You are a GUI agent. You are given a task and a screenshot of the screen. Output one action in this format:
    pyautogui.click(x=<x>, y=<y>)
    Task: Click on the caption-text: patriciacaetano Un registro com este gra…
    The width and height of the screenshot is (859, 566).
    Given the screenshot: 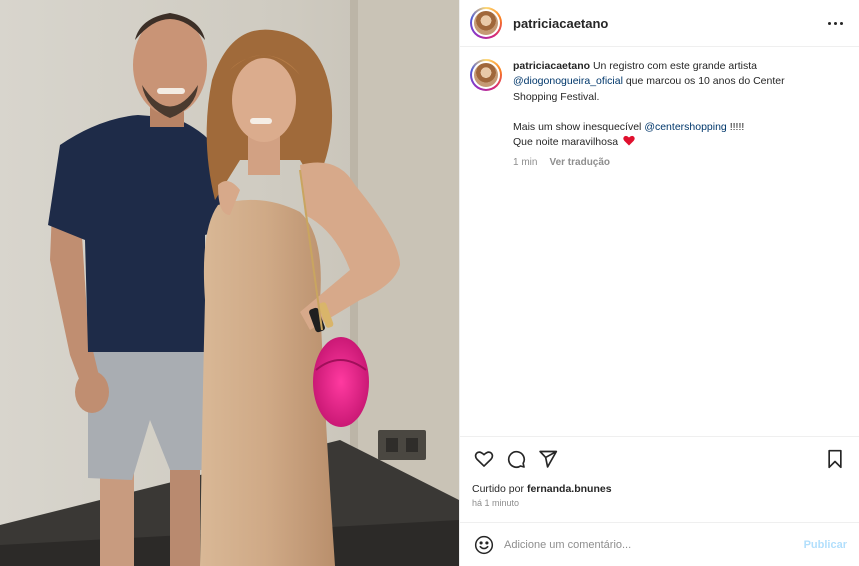 What is the action you would take?
    pyautogui.click(x=663, y=105)
    